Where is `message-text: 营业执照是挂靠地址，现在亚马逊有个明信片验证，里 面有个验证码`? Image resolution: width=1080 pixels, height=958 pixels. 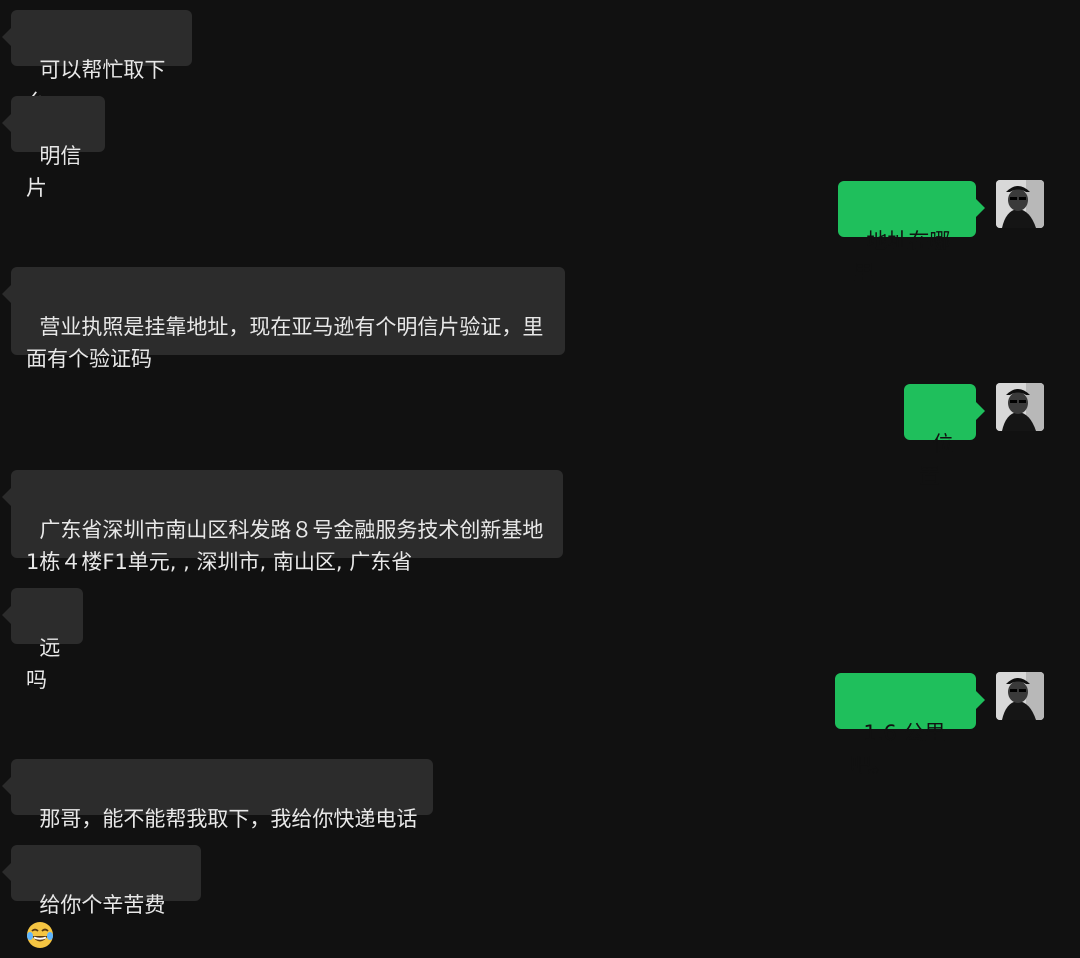
message-text: 营业执照是挂靠地址，现在亚马逊有个明信片验证，里 面有个验证码 is located at coordinates (285, 343).